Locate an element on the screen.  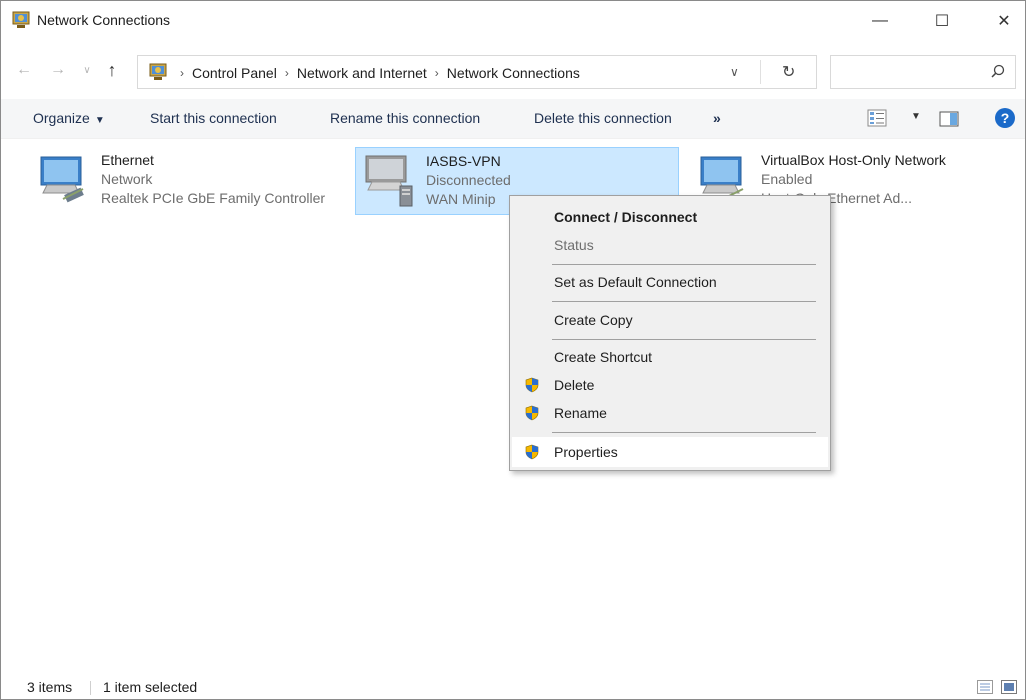
recent-locations-button: ∨ is located at coordinates (87, 70).